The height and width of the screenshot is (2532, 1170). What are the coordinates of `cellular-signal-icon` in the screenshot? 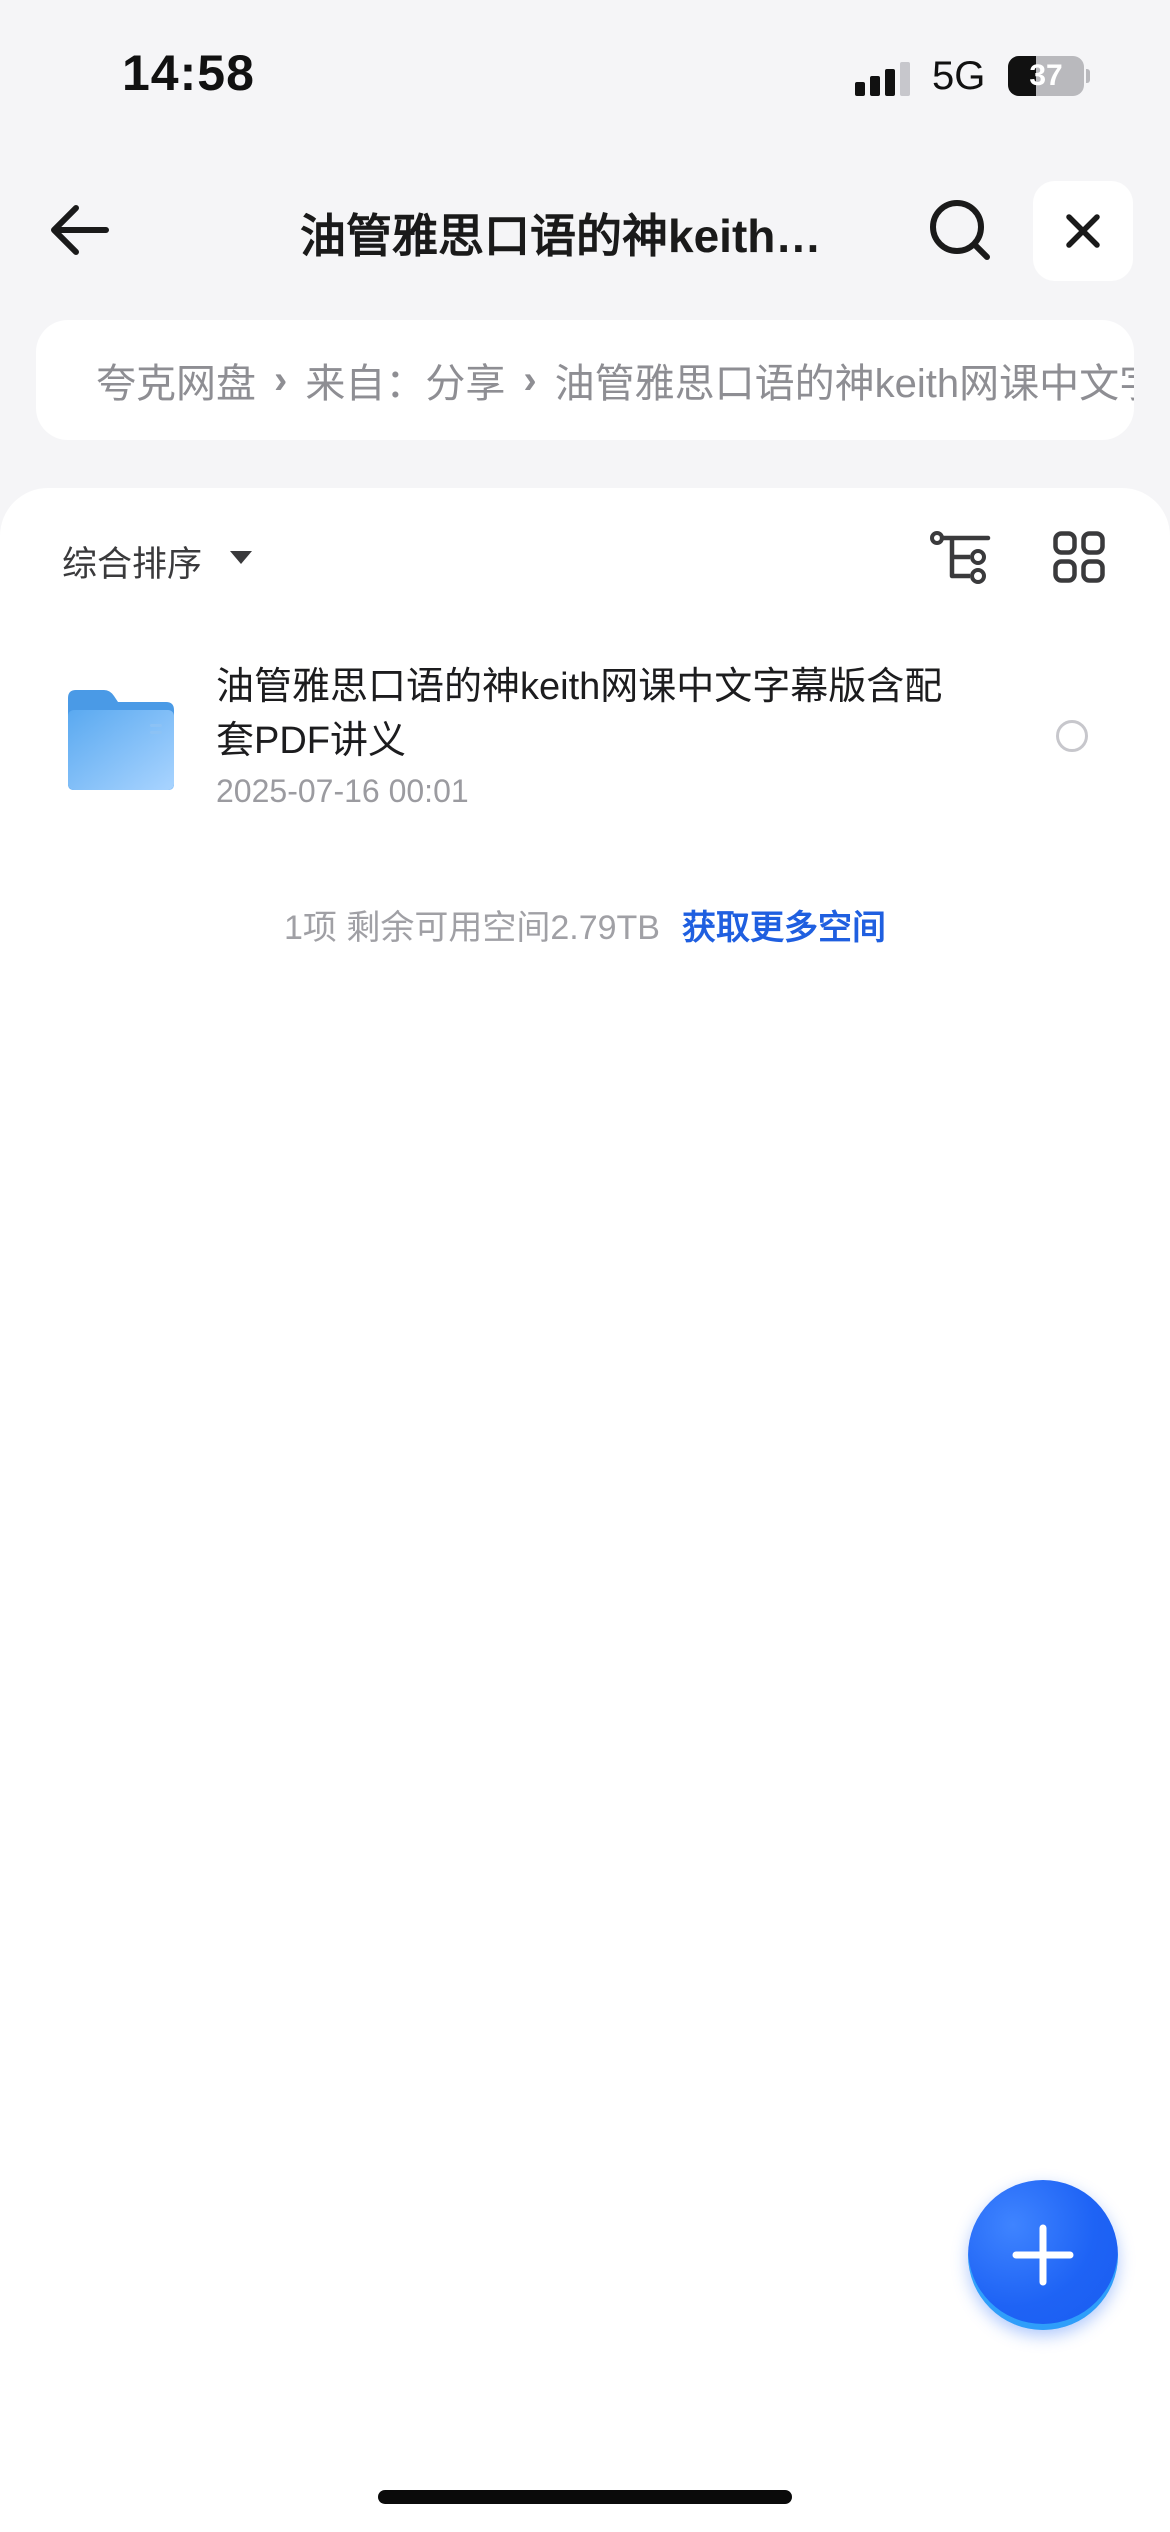 It's located at (884, 78).